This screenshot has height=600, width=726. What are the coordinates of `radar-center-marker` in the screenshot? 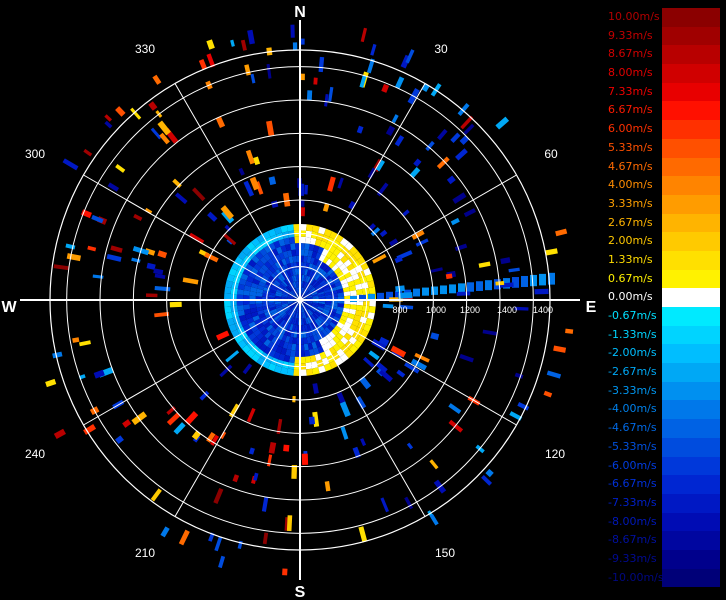 It's located at (300, 300).